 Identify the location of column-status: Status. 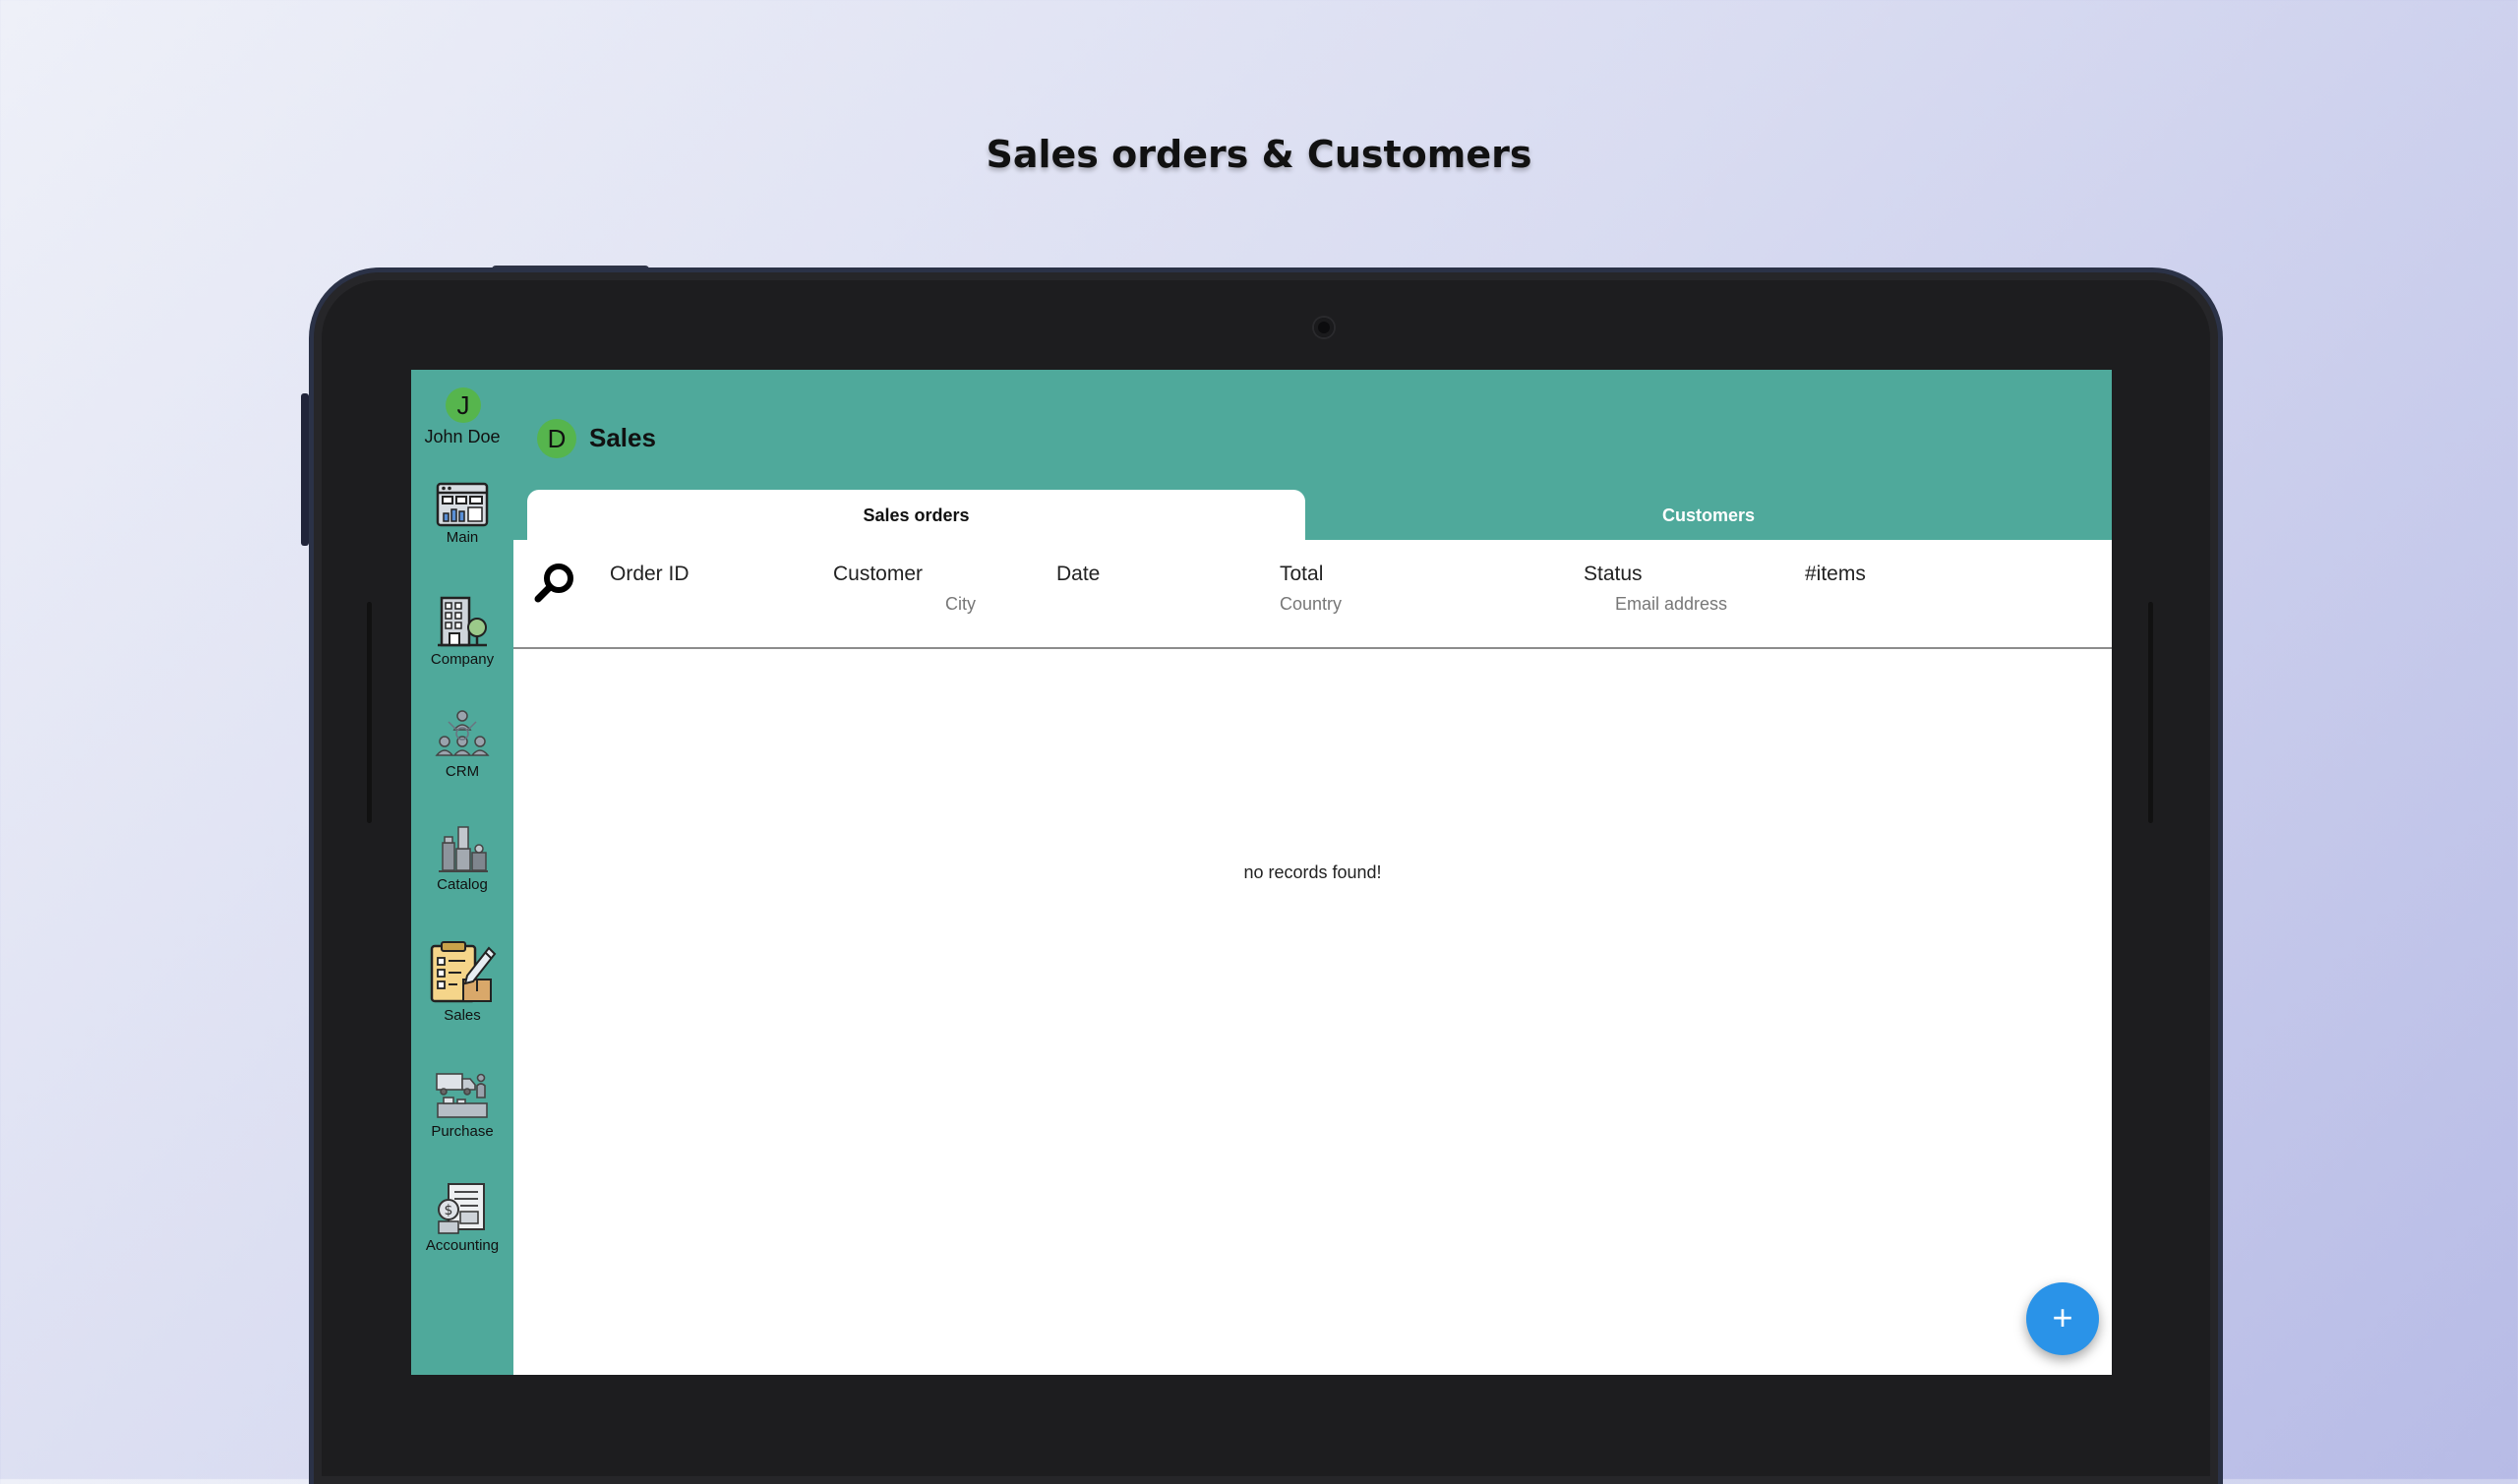
(1613, 575).